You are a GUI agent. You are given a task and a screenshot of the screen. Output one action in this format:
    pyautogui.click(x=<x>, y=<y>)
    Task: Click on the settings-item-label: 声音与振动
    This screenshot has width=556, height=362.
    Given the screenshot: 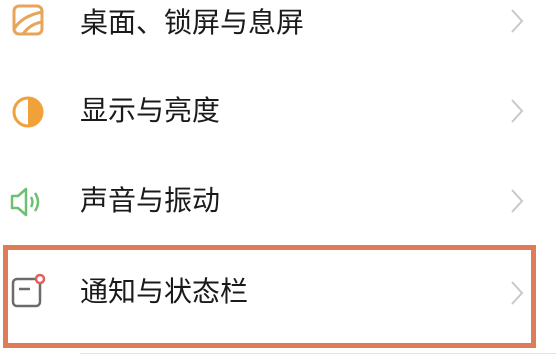 What is the action you would take?
    pyautogui.click(x=150, y=200)
    